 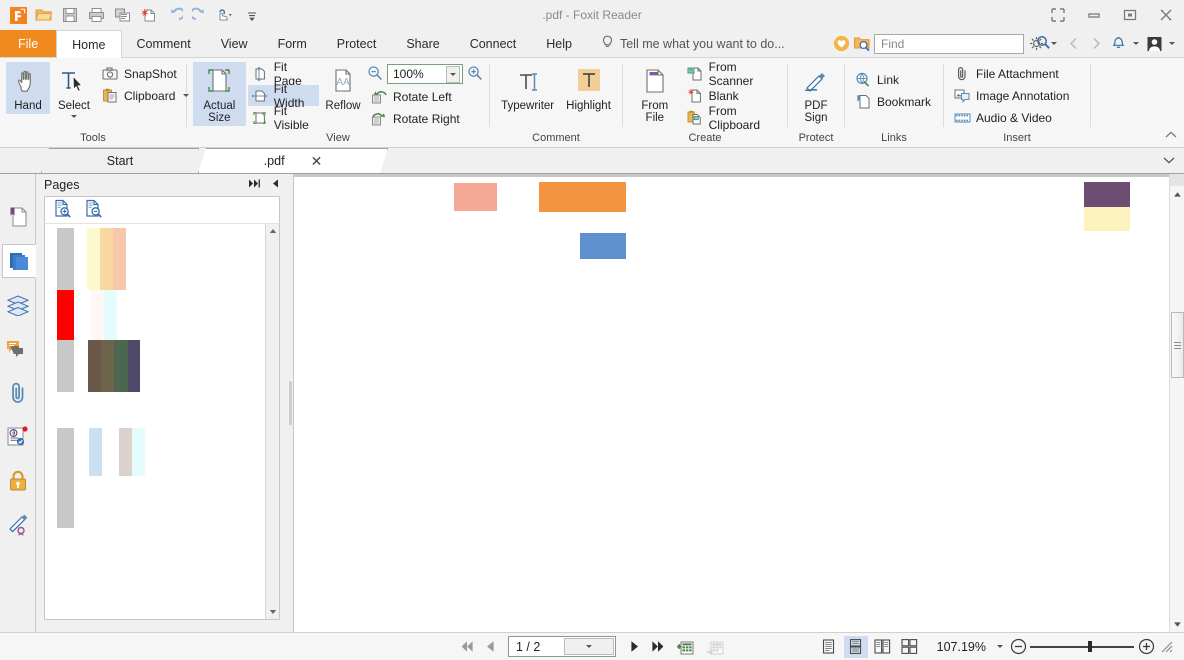 What do you see at coordinates (685, 647) in the screenshot?
I see `insert-pages-icon` at bounding box center [685, 647].